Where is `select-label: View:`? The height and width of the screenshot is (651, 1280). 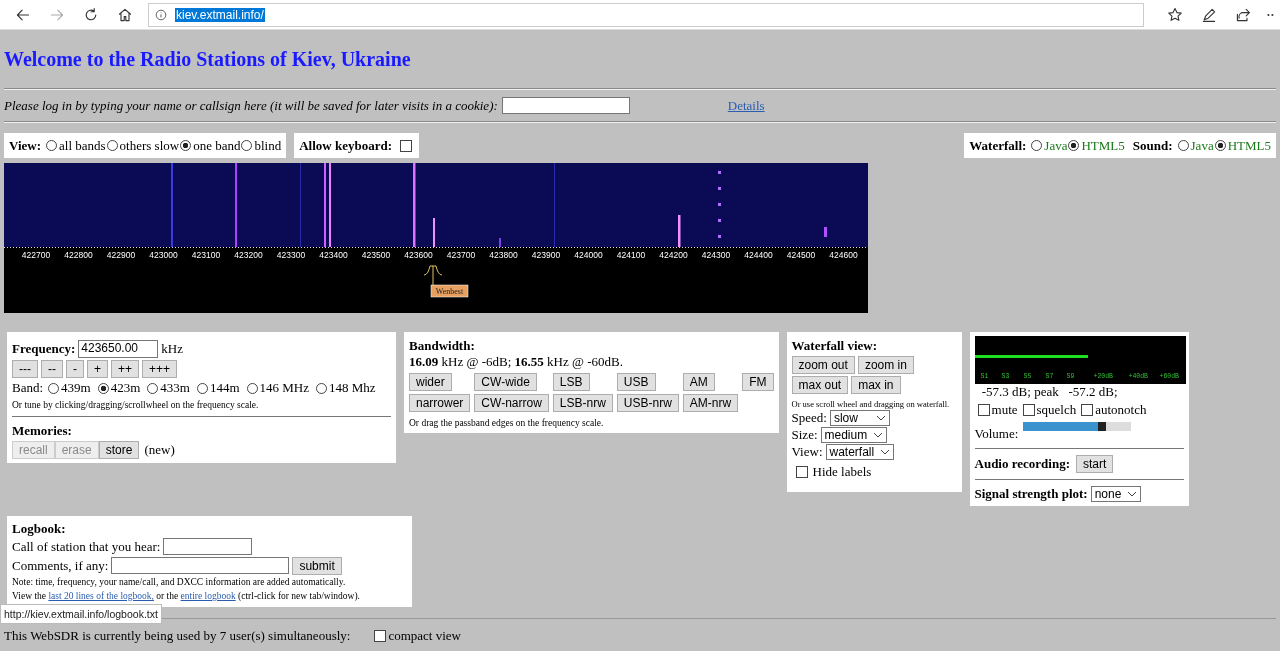
select-label: View: is located at coordinates (807, 452).